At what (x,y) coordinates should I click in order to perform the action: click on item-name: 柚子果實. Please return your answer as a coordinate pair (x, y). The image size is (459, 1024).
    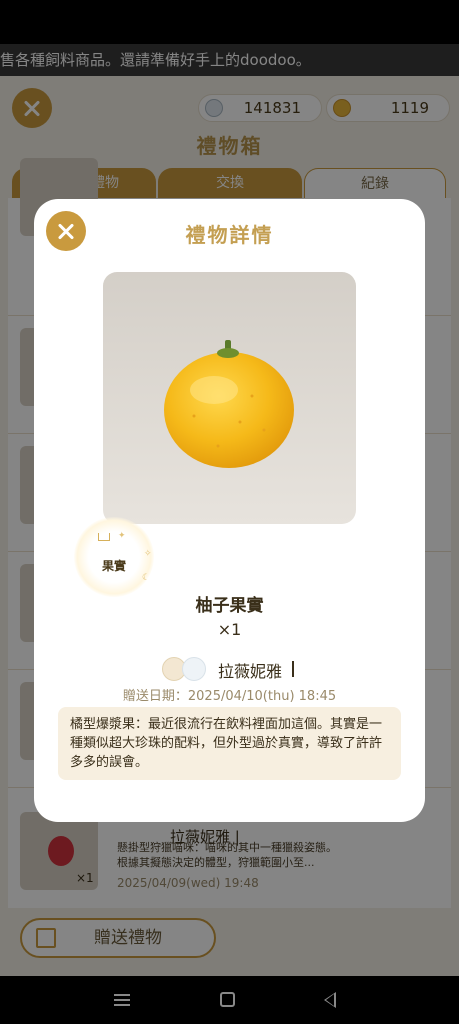
    Looking at the image, I should click on (229, 606).